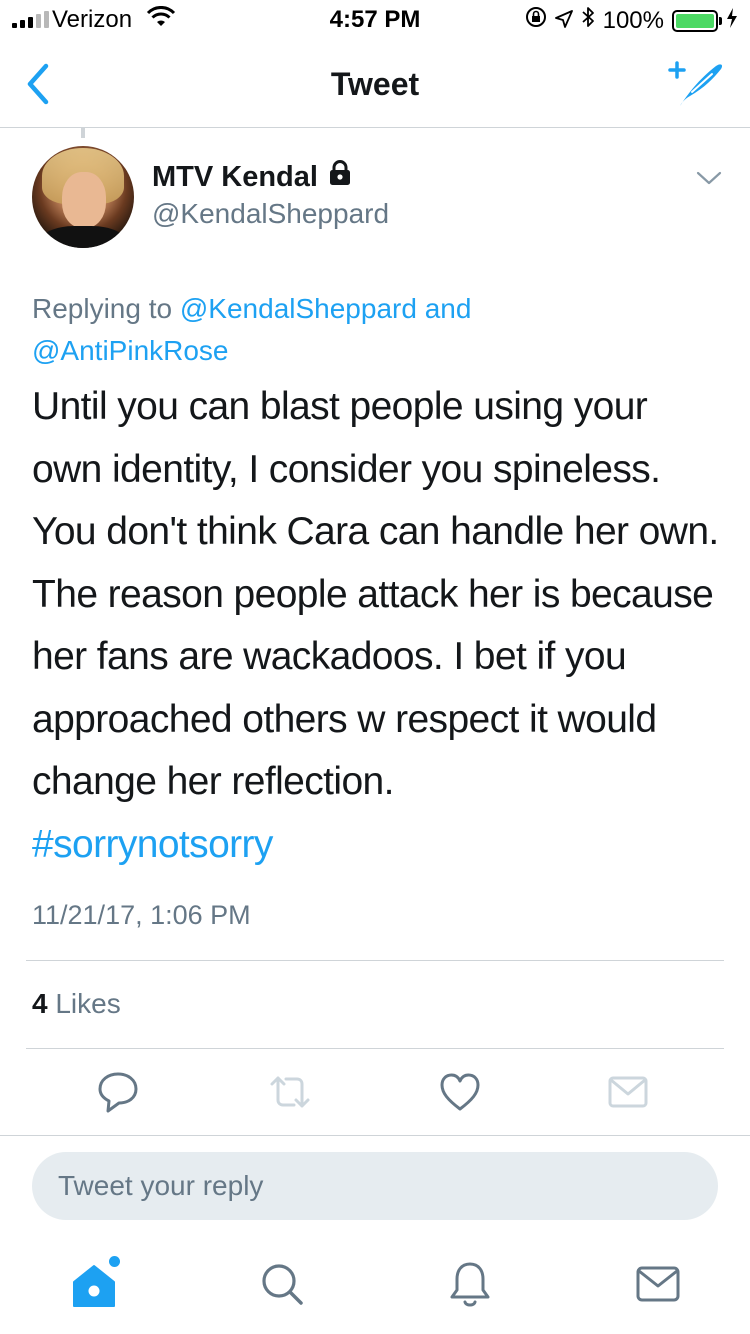  I want to click on search-icon, so click(282, 1284).